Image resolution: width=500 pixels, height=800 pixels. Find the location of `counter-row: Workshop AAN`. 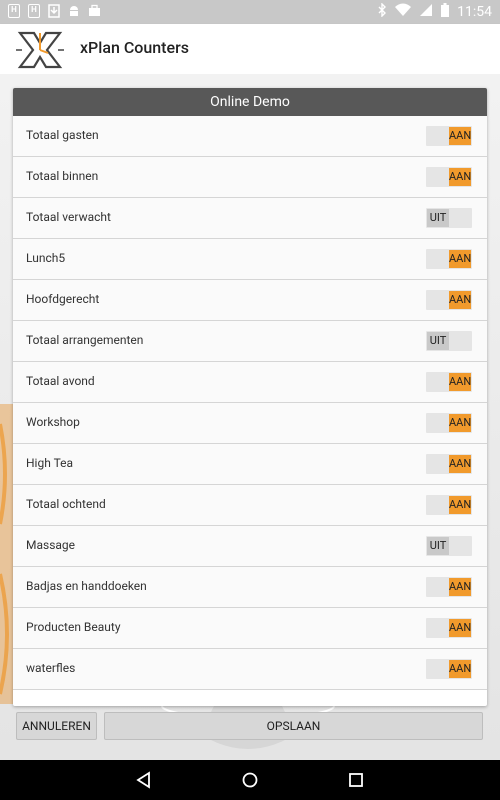

counter-row: Workshop AAN is located at coordinates (250, 423).